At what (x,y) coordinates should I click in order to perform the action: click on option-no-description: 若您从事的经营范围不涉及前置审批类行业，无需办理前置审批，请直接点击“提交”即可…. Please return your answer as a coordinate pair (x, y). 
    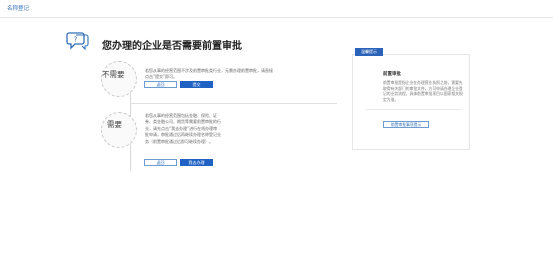
    Looking at the image, I should click on (209, 74).